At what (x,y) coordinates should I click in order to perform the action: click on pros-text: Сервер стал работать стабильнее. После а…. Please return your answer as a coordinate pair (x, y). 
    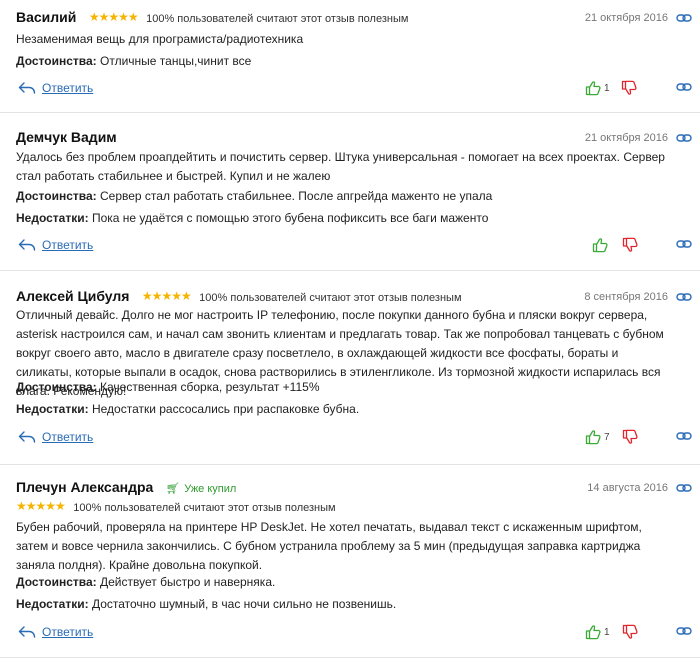
    Looking at the image, I should click on (296, 196).